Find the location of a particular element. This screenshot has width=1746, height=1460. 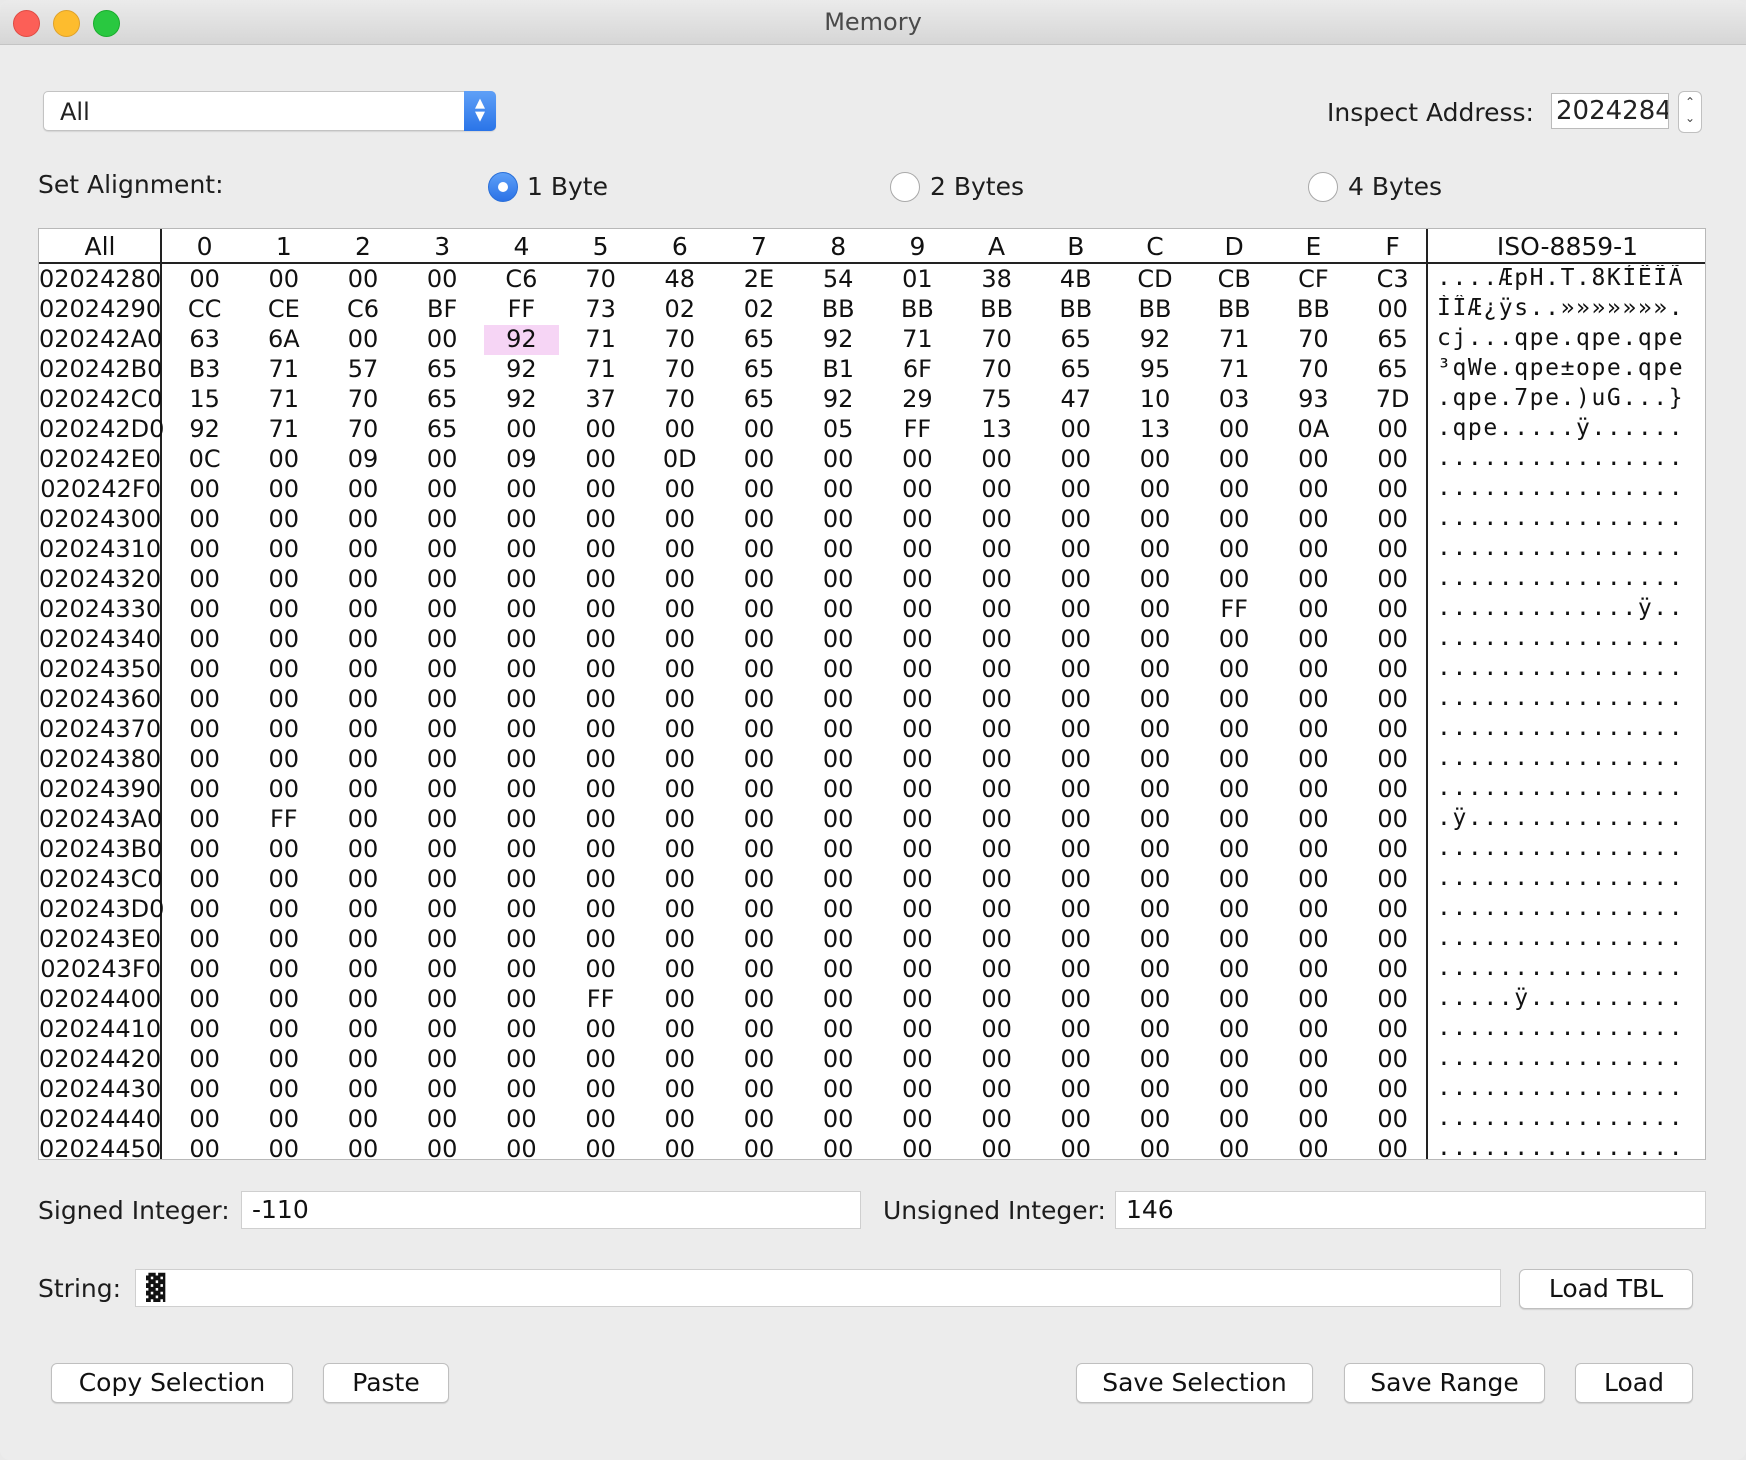

save-range-button: Save Range is located at coordinates (1444, 1383).